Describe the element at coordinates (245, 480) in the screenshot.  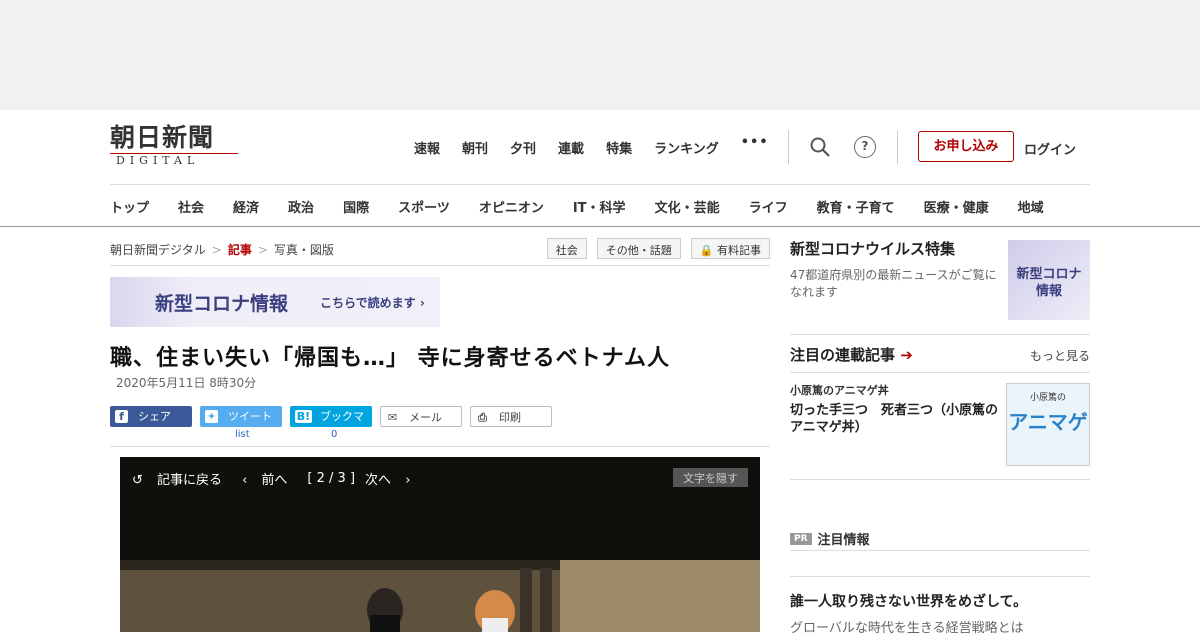
I see `chevron-left-icon: ‹` at that location.